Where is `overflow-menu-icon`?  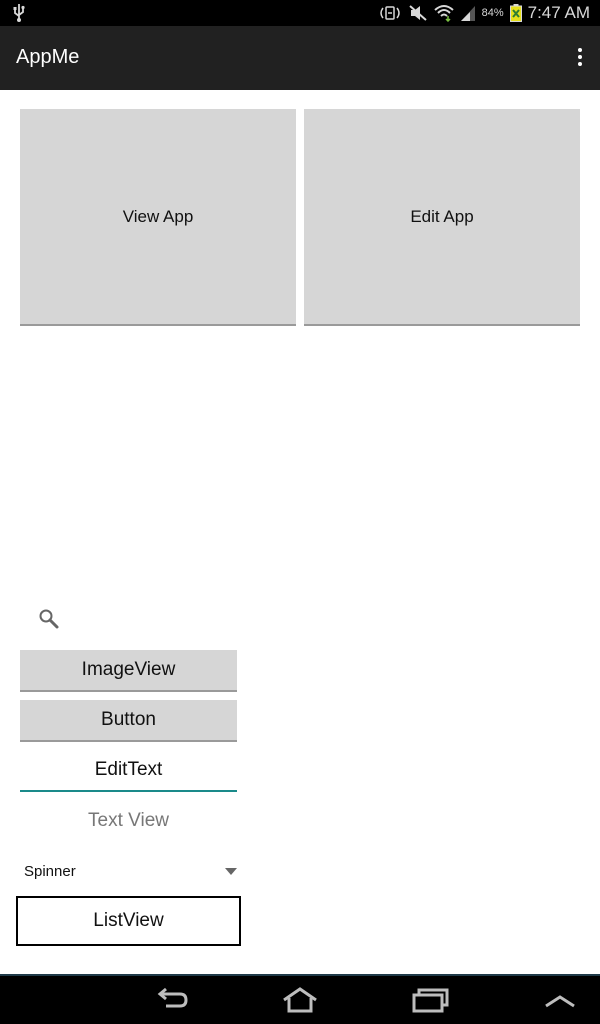
overflow-menu-icon is located at coordinates (580, 58).